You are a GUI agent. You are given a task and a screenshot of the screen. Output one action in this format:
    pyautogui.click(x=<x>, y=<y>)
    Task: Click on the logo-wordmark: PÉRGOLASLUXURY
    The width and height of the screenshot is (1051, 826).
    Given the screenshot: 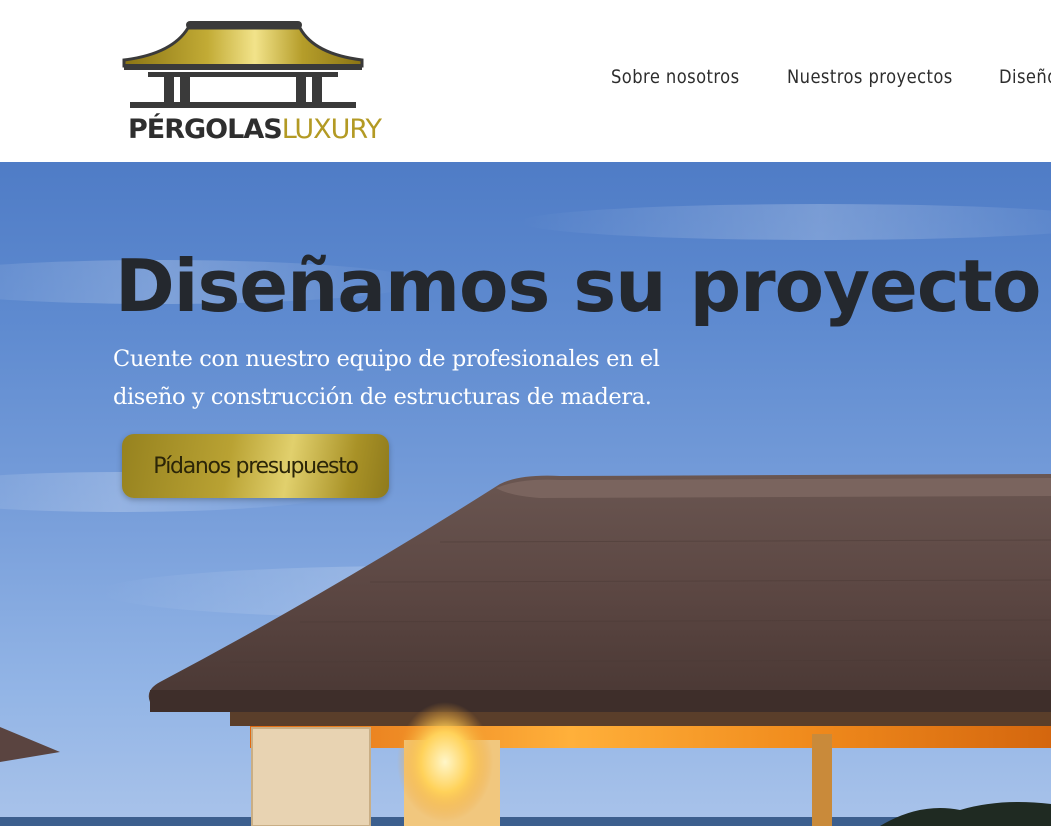 What is the action you would take?
    pyautogui.click(x=255, y=129)
    